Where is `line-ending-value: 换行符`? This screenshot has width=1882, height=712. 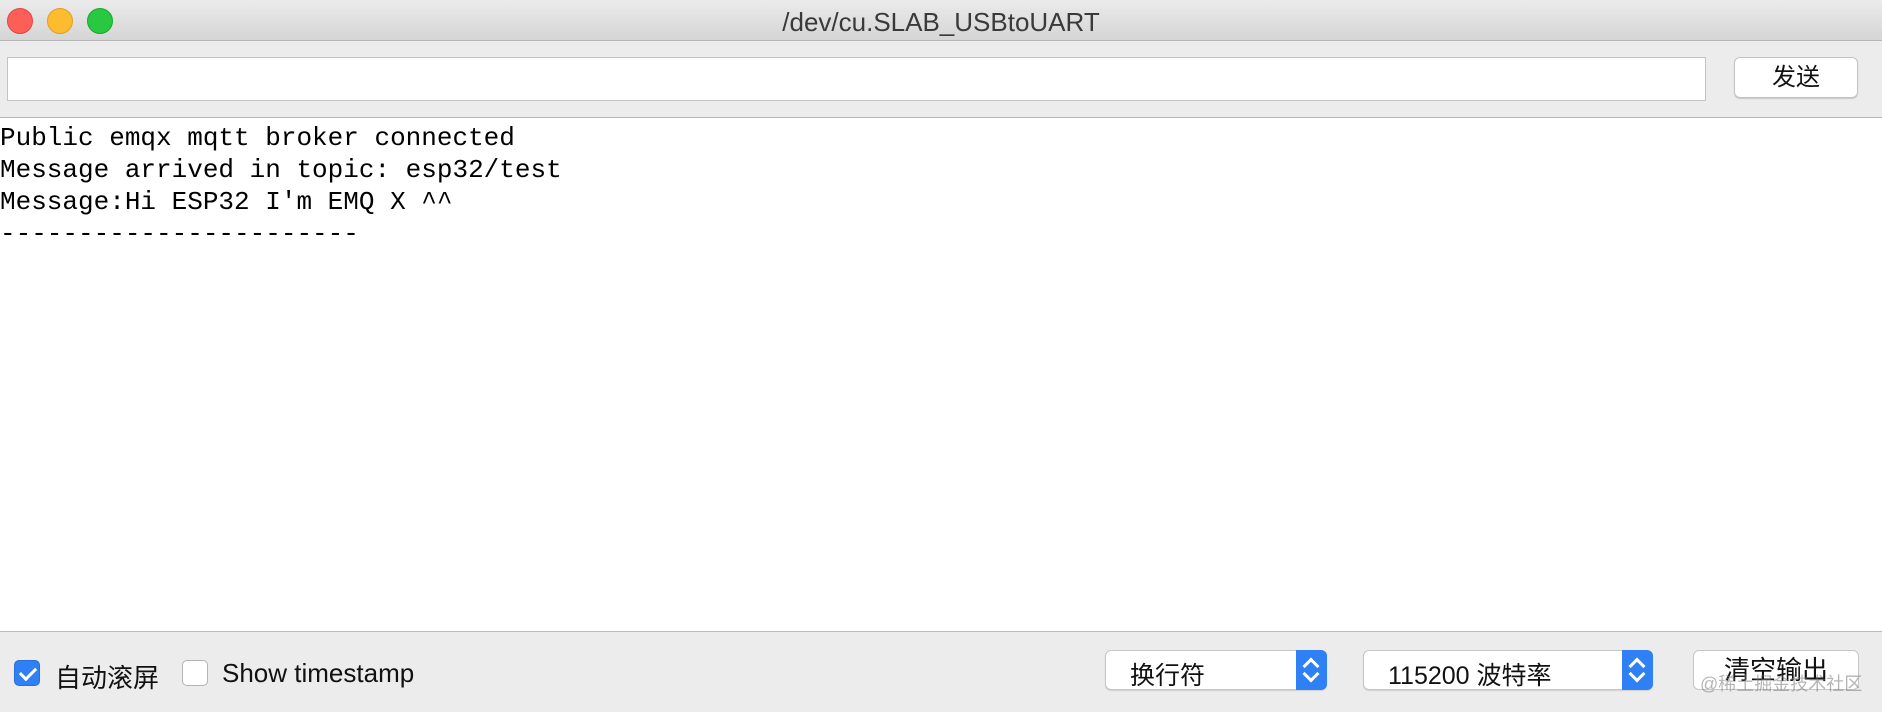 line-ending-value: 换行符 is located at coordinates (1168, 676).